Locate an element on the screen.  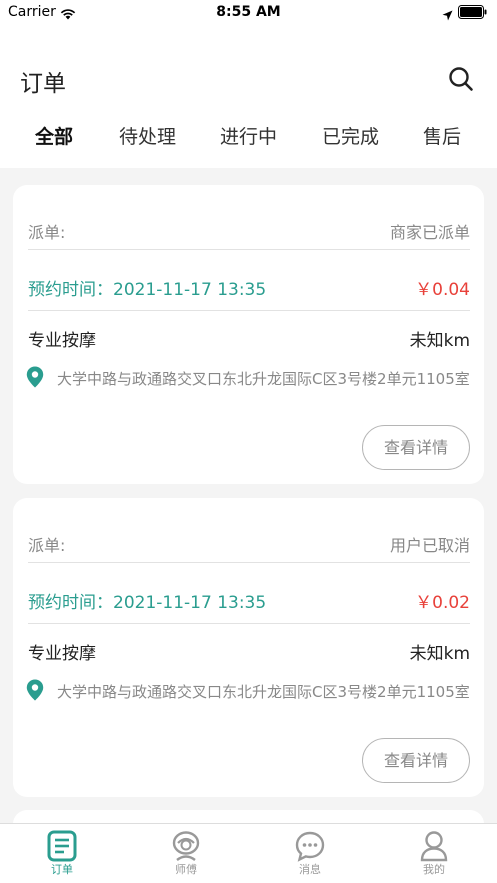
order-price: ￥0.04 is located at coordinates (442, 290).